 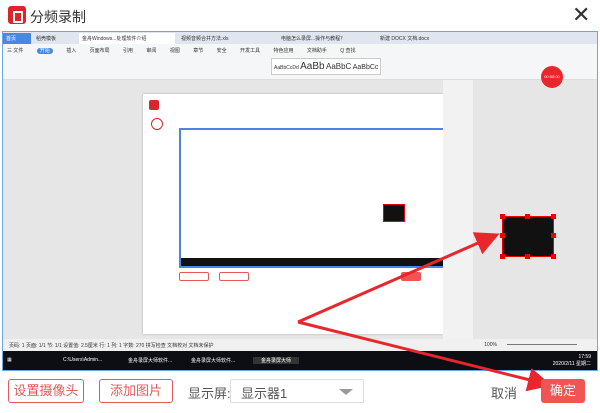 I want to click on confirm-button: 确定, so click(x=563, y=391).